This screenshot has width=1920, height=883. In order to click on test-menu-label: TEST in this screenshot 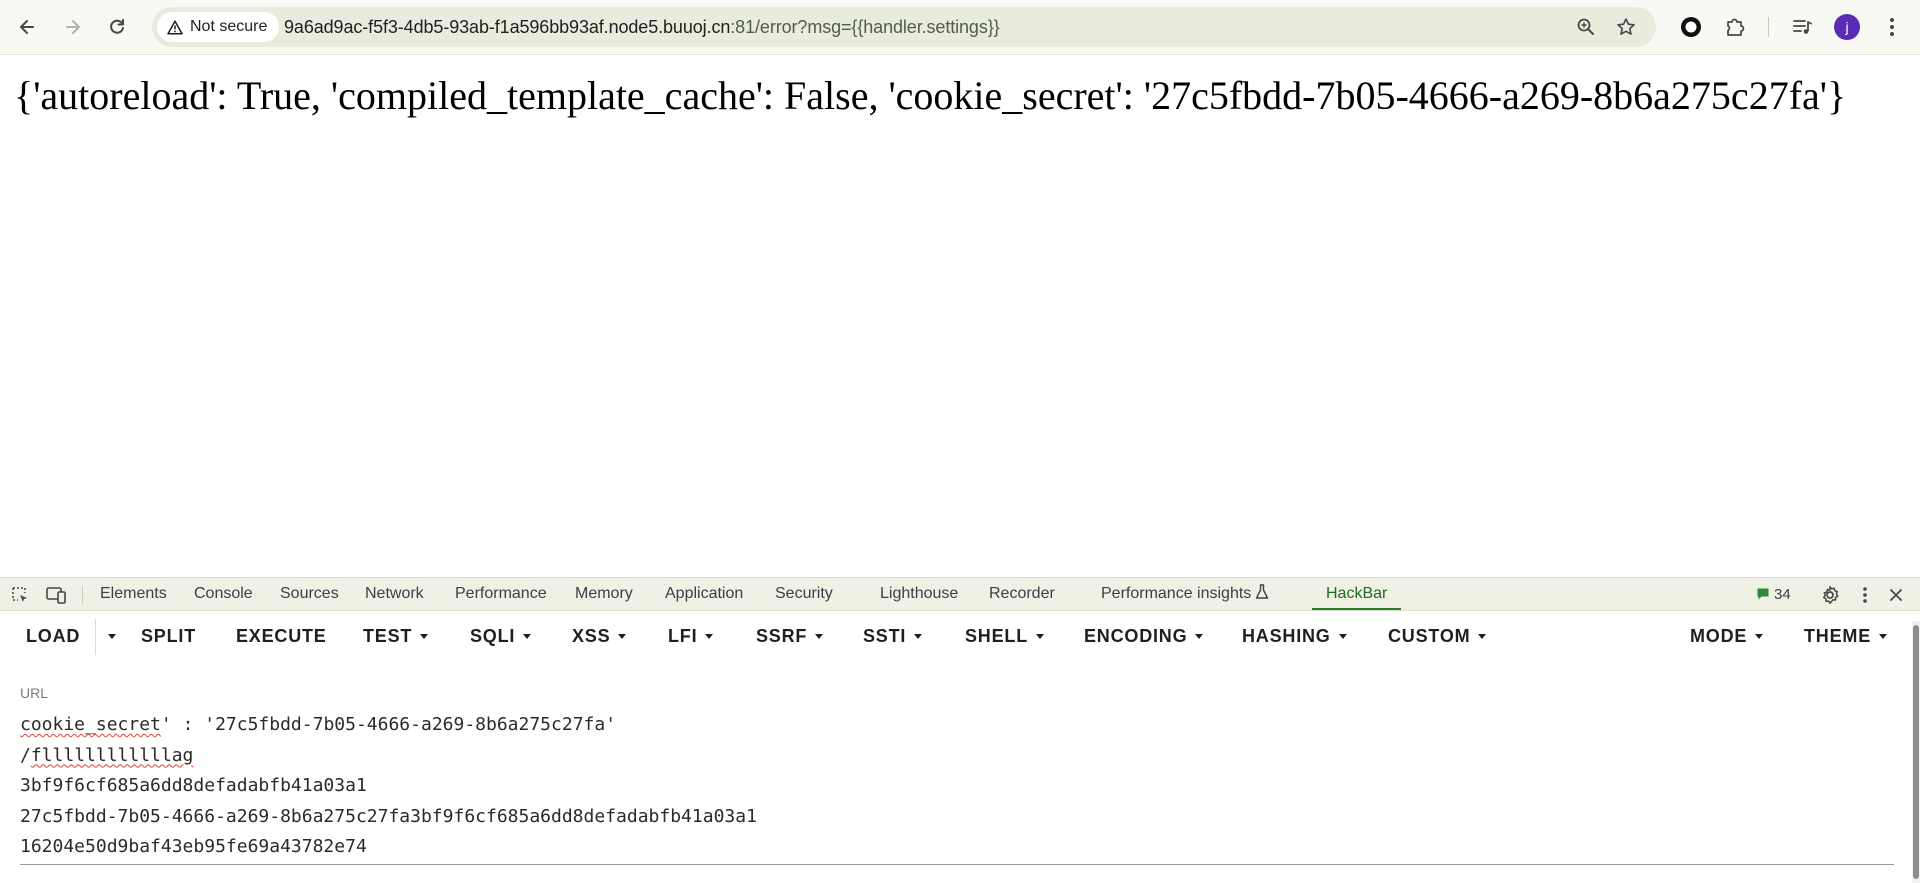, I will do `click(388, 636)`.